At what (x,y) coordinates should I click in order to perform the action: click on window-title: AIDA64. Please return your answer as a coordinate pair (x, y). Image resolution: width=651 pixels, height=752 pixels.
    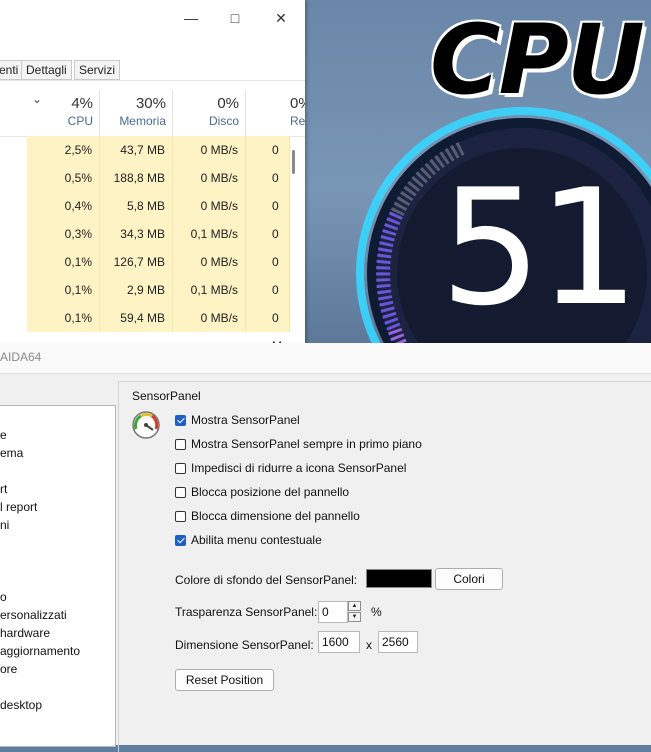
    Looking at the image, I should click on (21, 357).